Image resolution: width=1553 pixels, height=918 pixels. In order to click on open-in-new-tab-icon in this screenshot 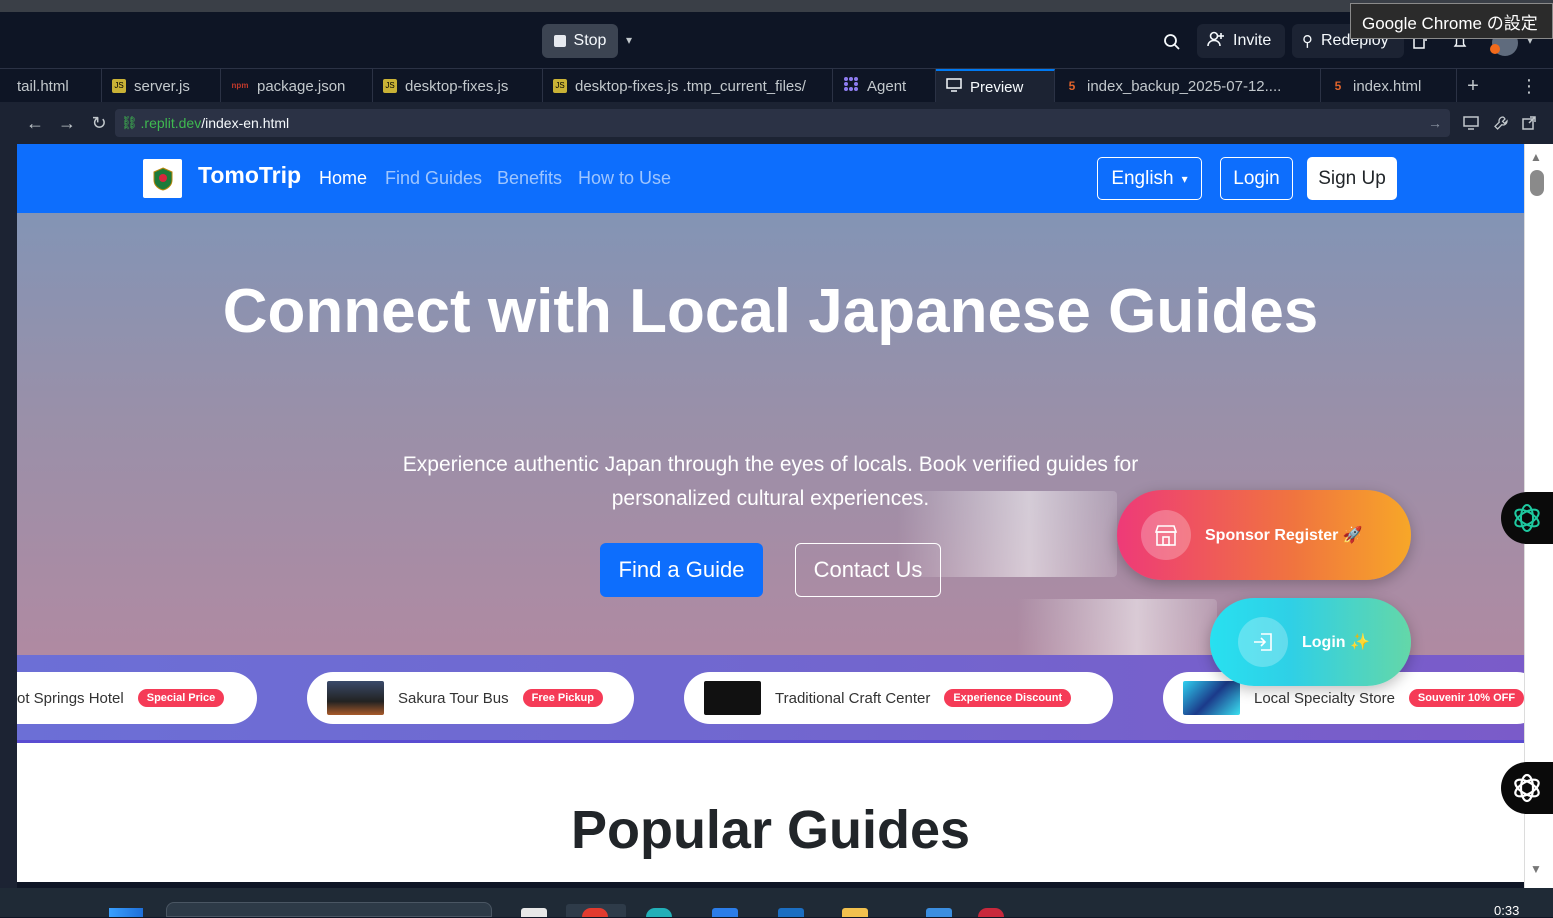, I will do `click(1529, 123)`.